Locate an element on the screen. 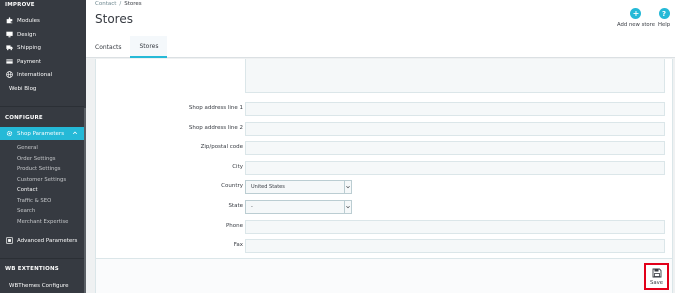  tab-bar: Contacts Stores is located at coordinates (127, 47).